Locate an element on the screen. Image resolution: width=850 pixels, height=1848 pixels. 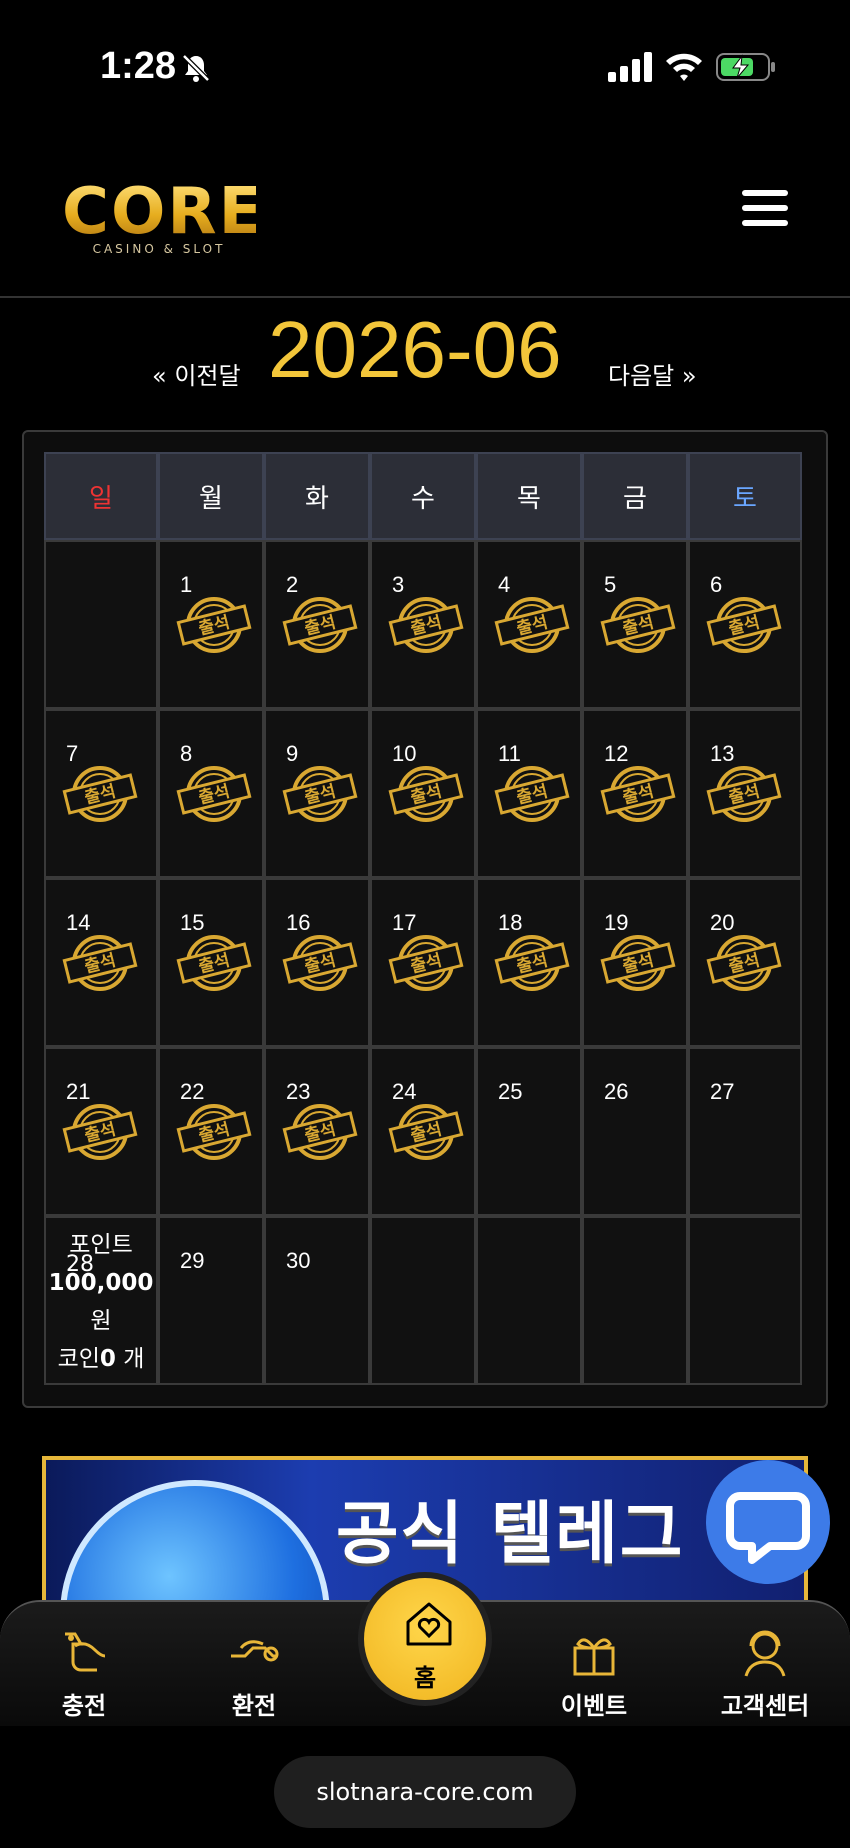
weekday-header: 일 is located at coordinates (101, 496).